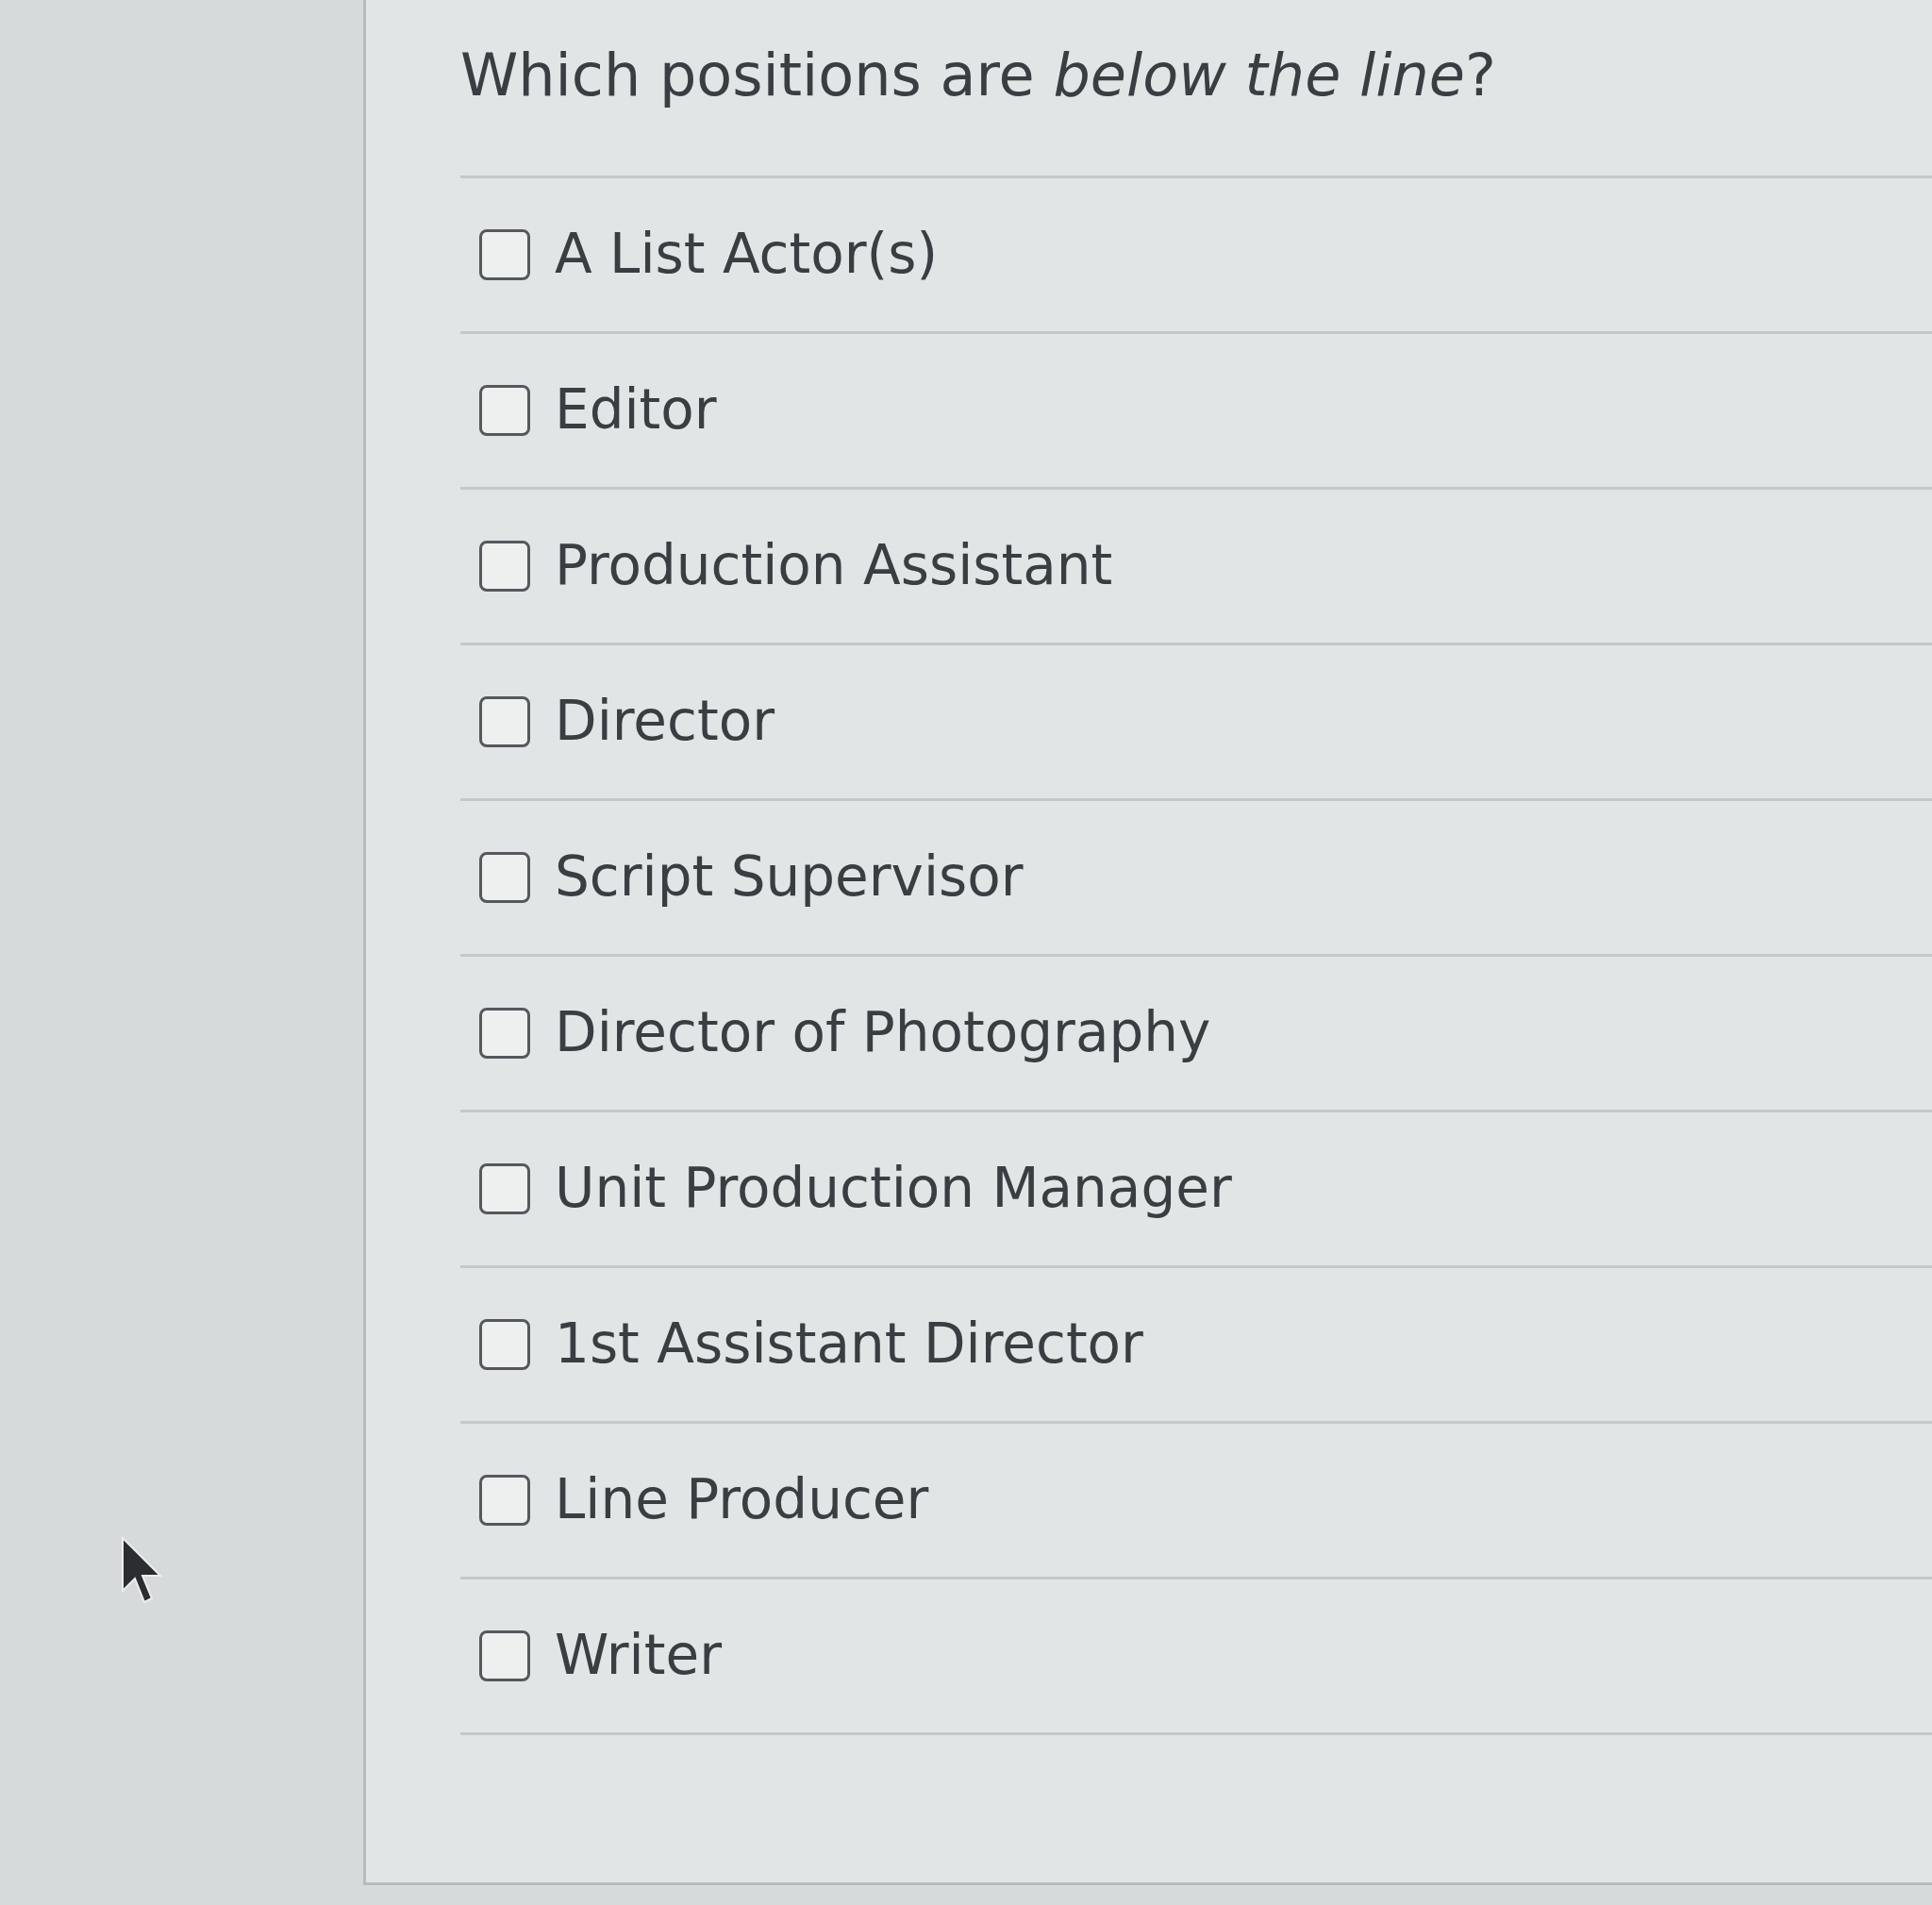 The image size is (1932, 1905). I want to click on option-label: Director, so click(665, 722).